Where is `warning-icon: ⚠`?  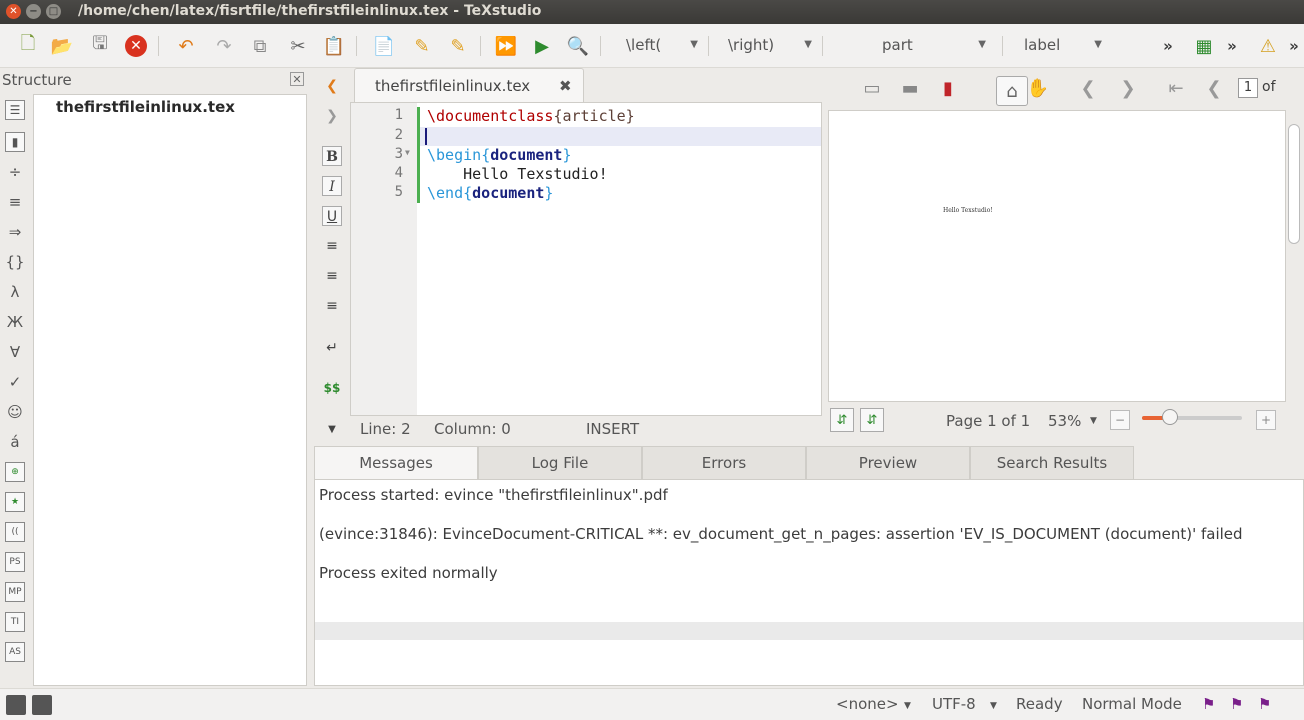 warning-icon: ⚠ is located at coordinates (1268, 46).